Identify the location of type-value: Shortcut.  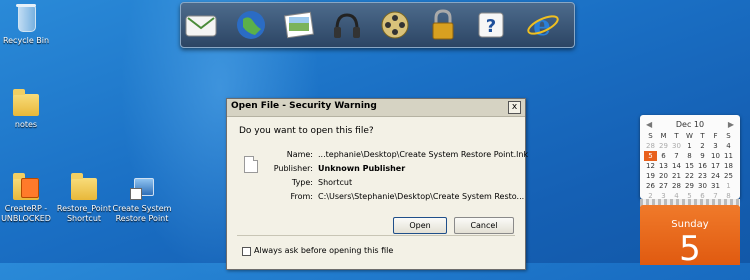
(335, 182).